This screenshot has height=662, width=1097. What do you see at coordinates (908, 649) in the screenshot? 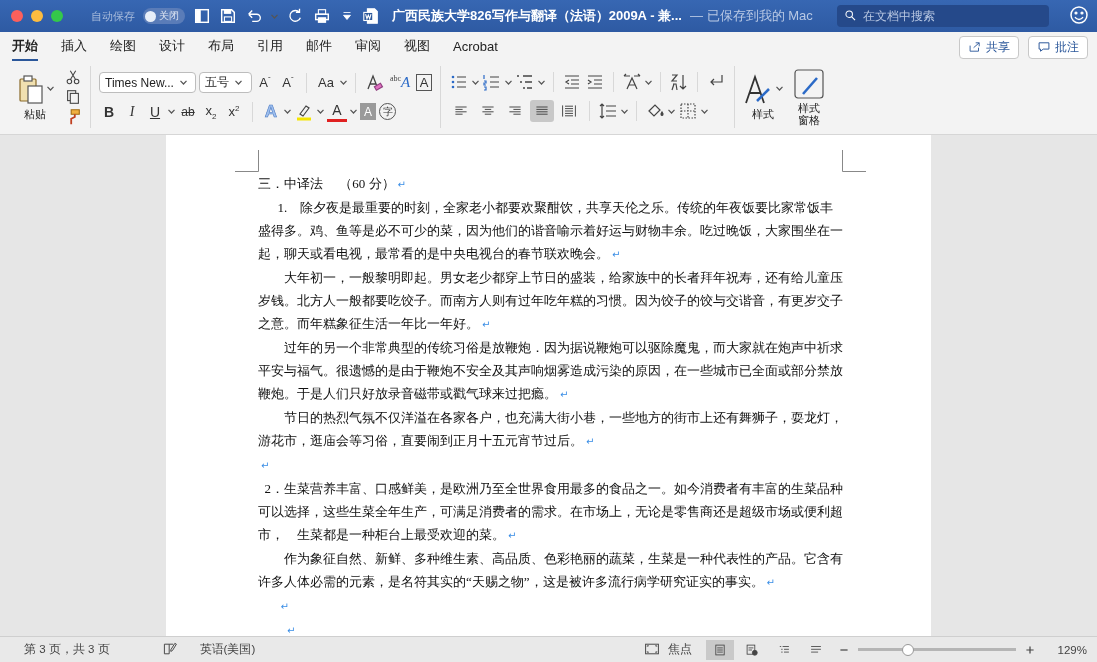
I see `zoom-slider-thumb` at bounding box center [908, 649].